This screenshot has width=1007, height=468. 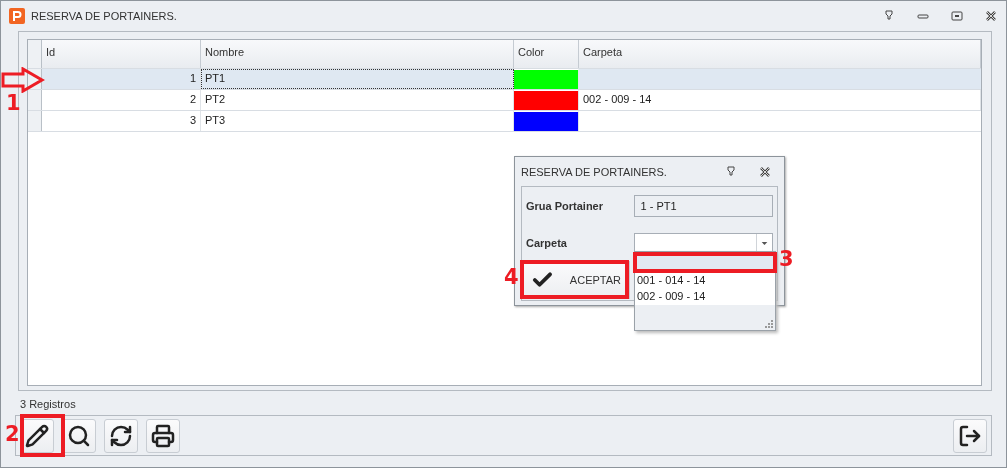 I want to click on table-cell: 002 - 009 - 14, so click(x=780, y=100).